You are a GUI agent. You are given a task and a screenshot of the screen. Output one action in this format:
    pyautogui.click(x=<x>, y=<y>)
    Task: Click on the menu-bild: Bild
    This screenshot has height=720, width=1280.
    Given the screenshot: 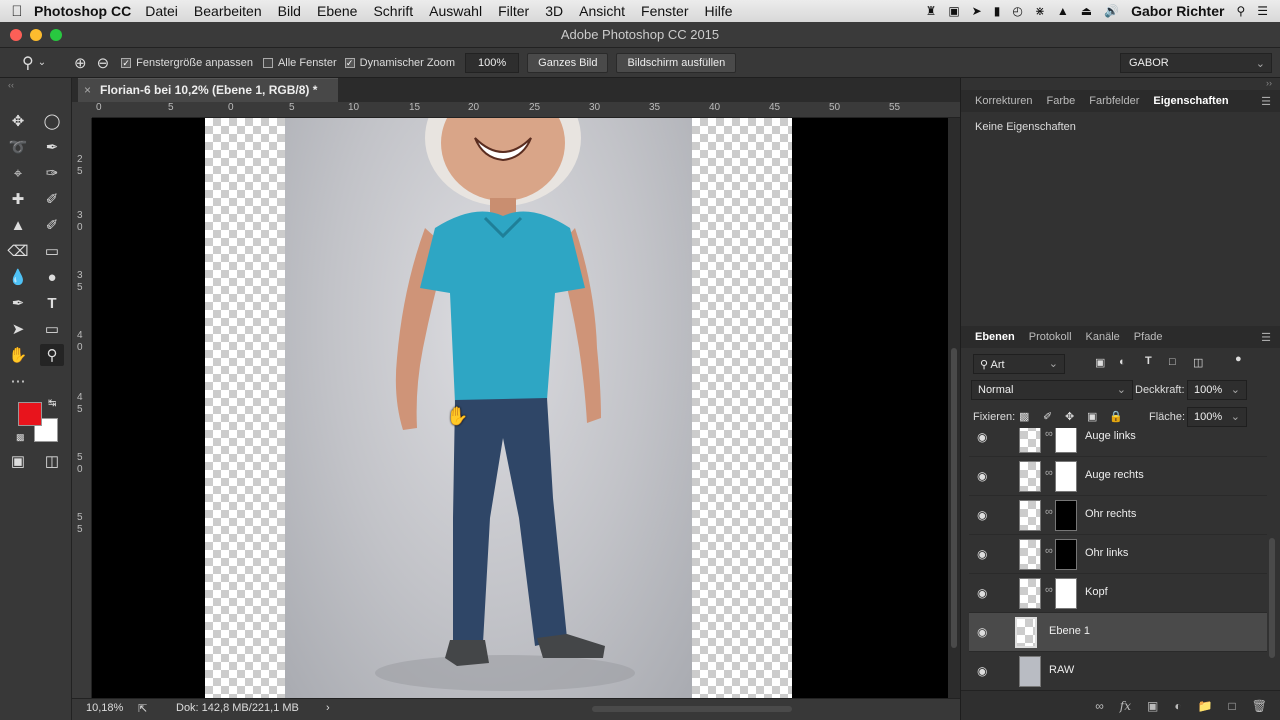 What is the action you would take?
    pyautogui.click(x=289, y=11)
    